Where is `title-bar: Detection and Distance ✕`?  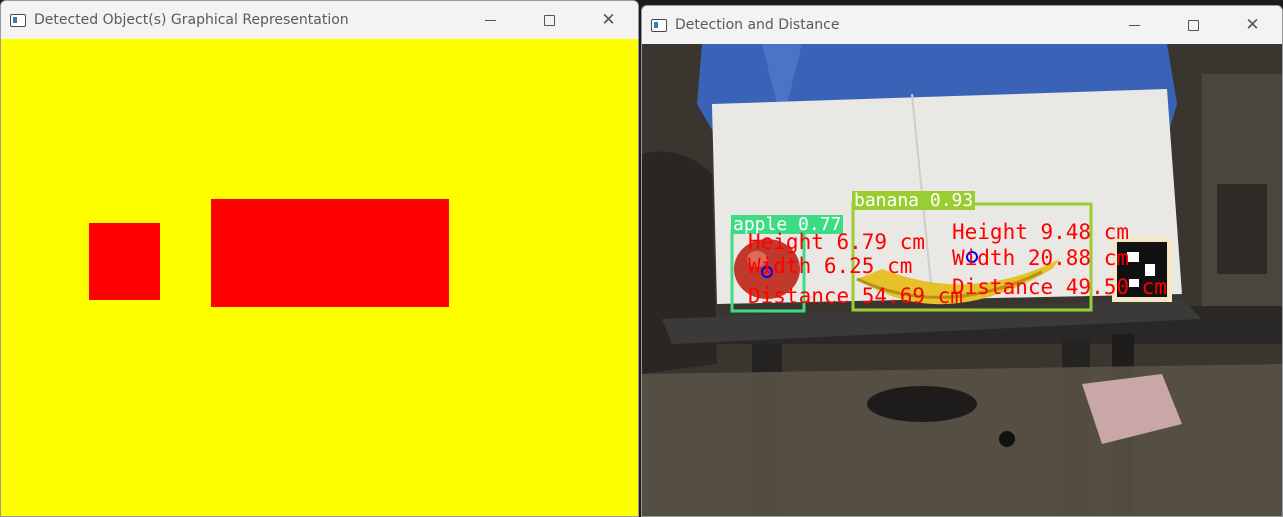
title-bar: Detection and Distance ✕ is located at coordinates (962, 25).